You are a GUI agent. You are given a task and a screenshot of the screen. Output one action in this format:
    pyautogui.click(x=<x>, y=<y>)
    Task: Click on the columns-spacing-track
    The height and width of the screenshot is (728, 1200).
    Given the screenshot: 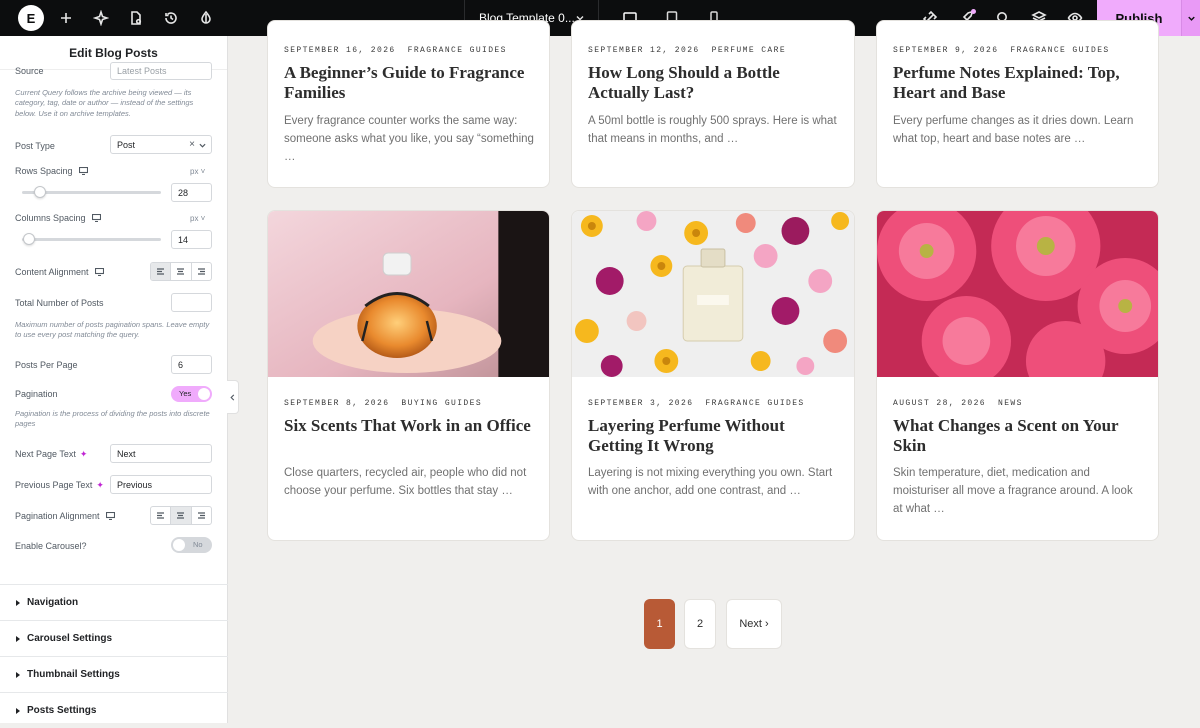 What is the action you would take?
    pyautogui.click(x=91, y=239)
    